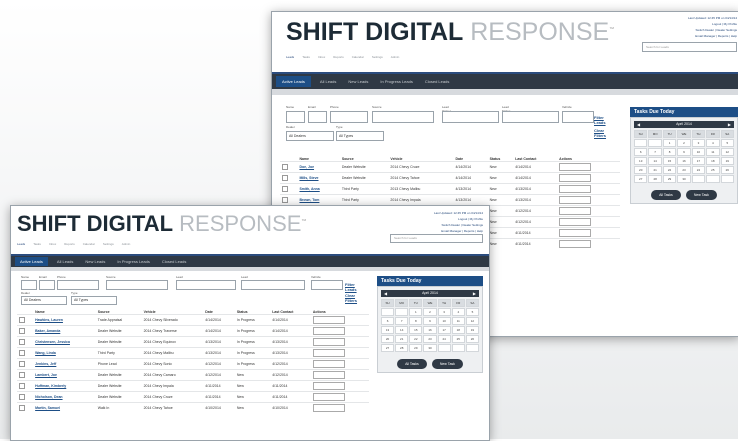 This screenshot has width=738, height=441. Describe the element at coordinates (530, 117) in the screenshot. I see `status-select` at that location.